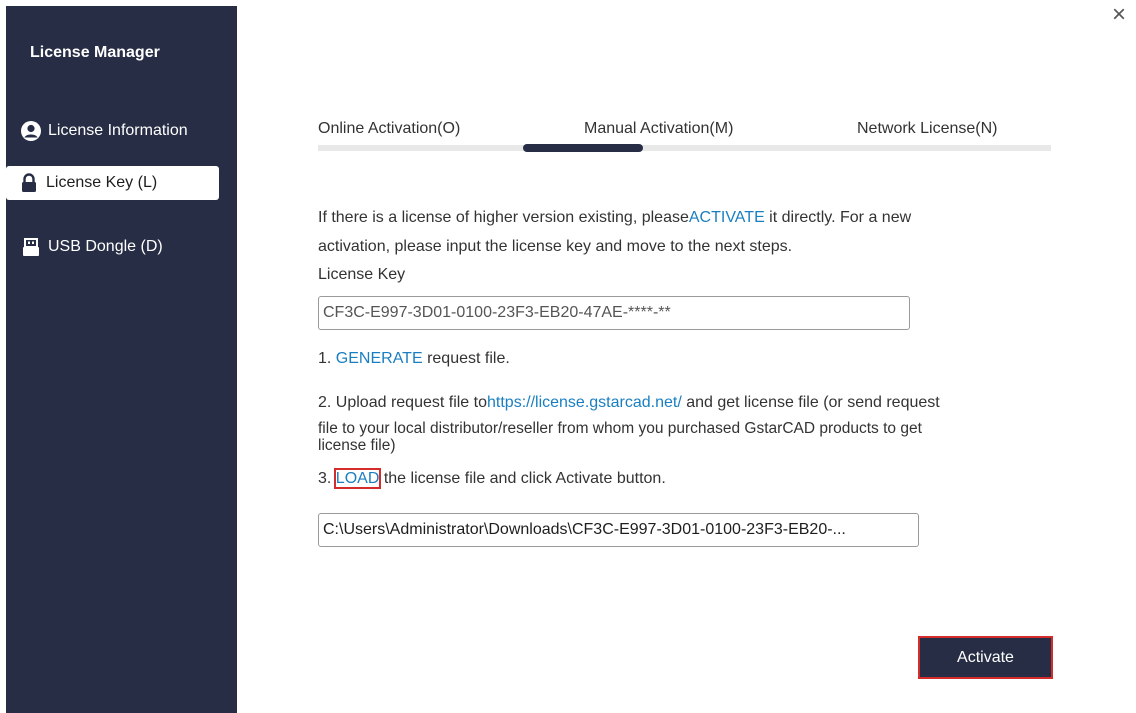  Describe the element at coordinates (102, 182) in the screenshot. I see `sidebar-item-label: License Key (L)` at that location.